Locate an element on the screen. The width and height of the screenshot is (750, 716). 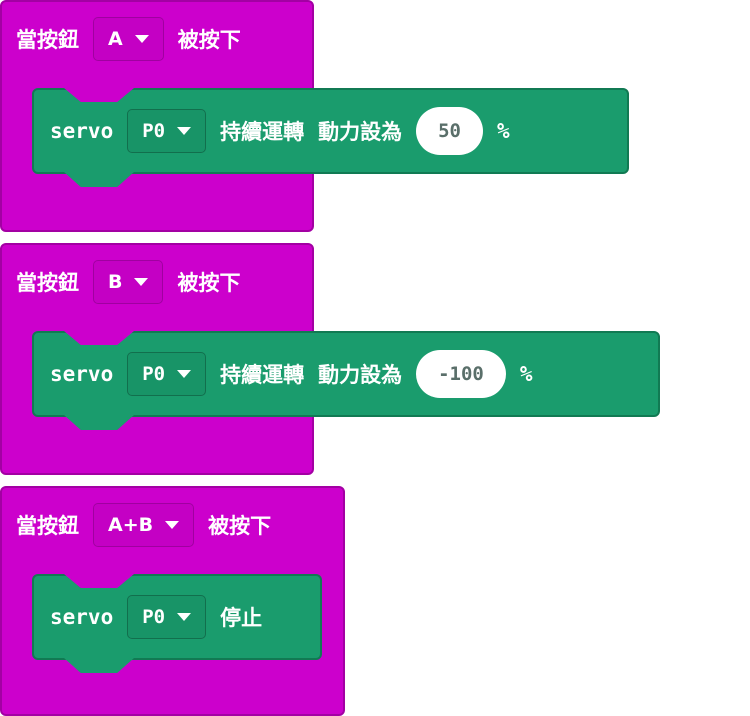
servo-run-continuous-block: servo P0 持續運轉 動力設為 -100 % is located at coordinates (346, 380).